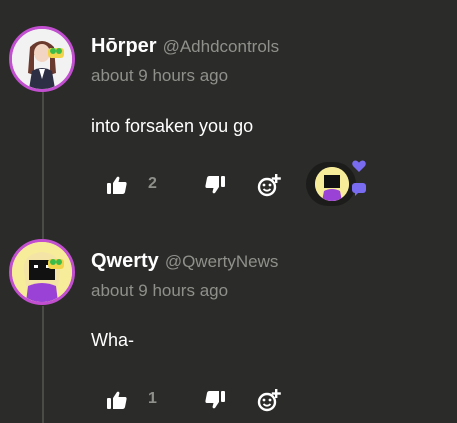 This screenshot has width=457, height=423. I want to click on reactor-avatar, so click(332, 184).